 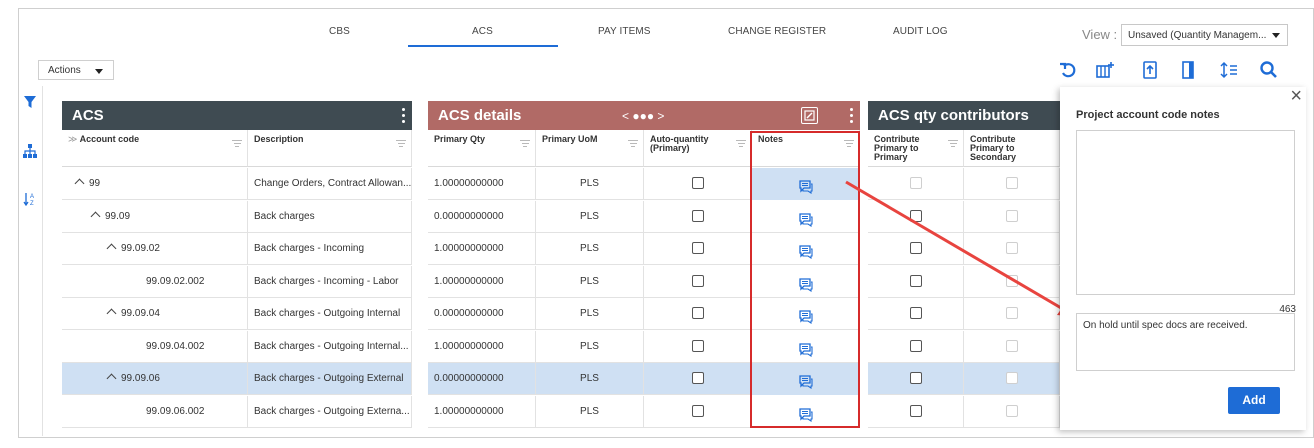 I want to click on column-header-description: Description, so click(x=330, y=148).